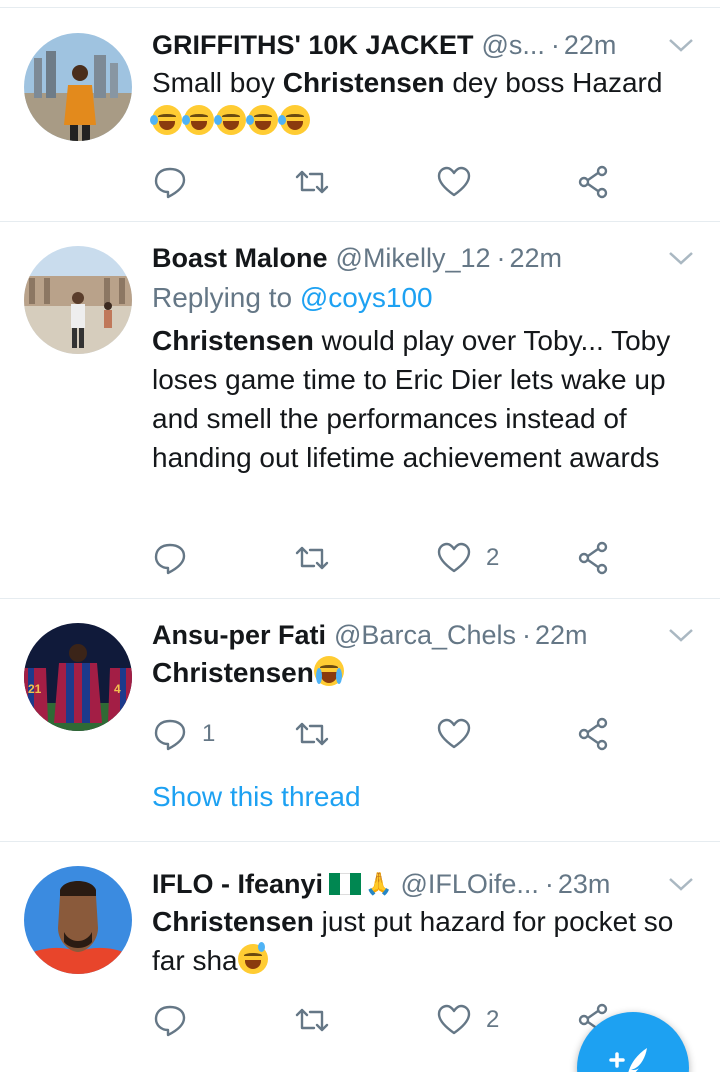  I want to click on grinning-sweat-emoji, so click(252, 958).